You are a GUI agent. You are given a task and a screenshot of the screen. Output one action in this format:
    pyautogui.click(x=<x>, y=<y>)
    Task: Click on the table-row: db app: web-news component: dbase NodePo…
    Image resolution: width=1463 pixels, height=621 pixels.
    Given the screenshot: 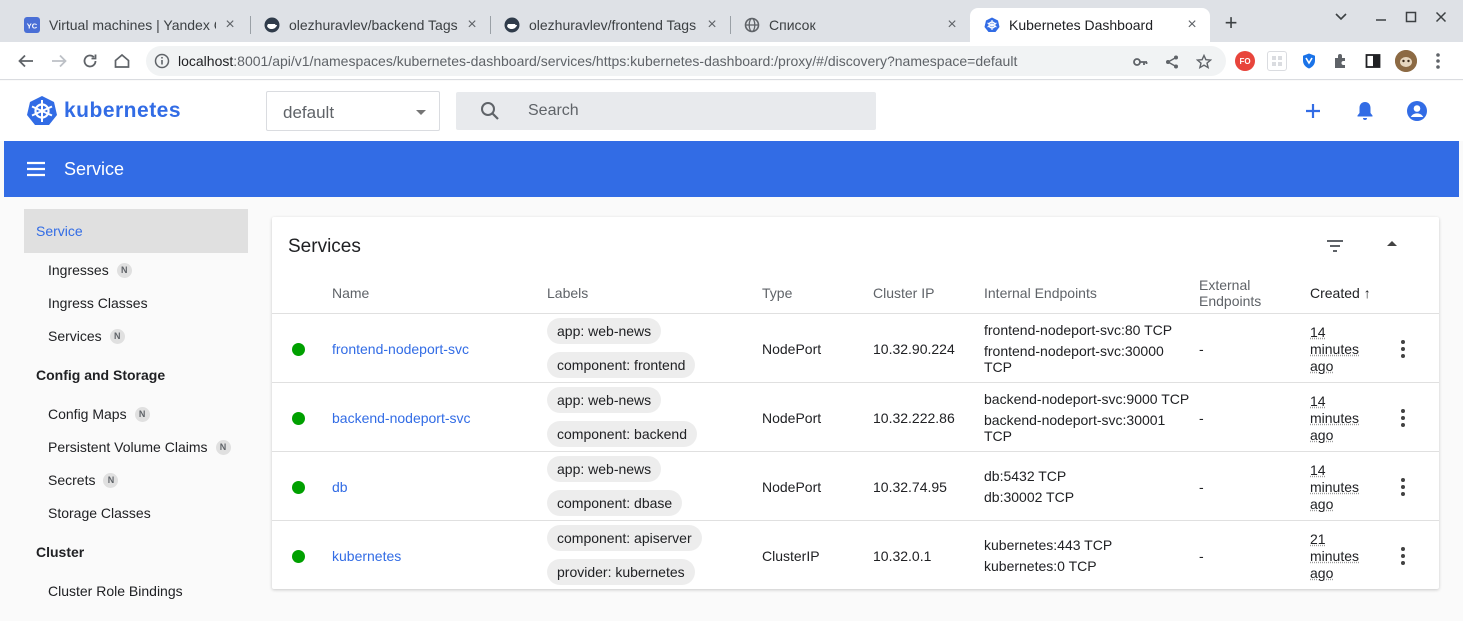 What is the action you would take?
    pyautogui.click(x=855, y=485)
    